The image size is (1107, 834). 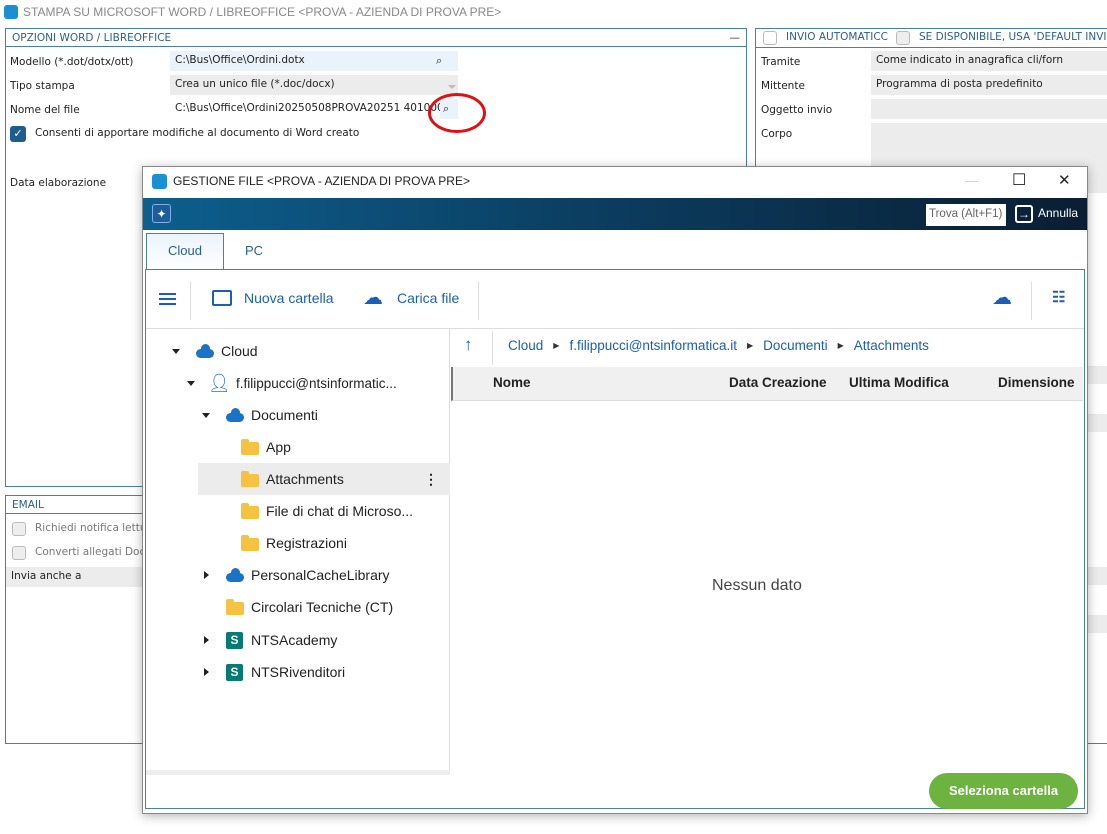 What do you see at coordinates (1064, 180) in the screenshot?
I see `close-button: ✕` at bounding box center [1064, 180].